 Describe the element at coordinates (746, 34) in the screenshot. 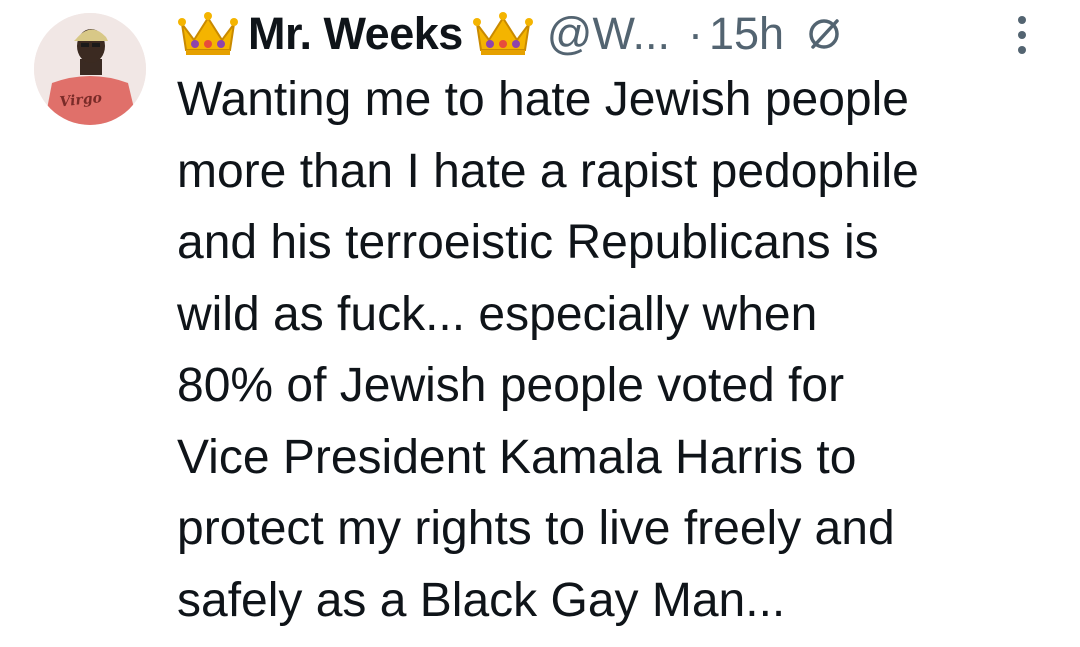

I see `timestamp: 15h` at that location.